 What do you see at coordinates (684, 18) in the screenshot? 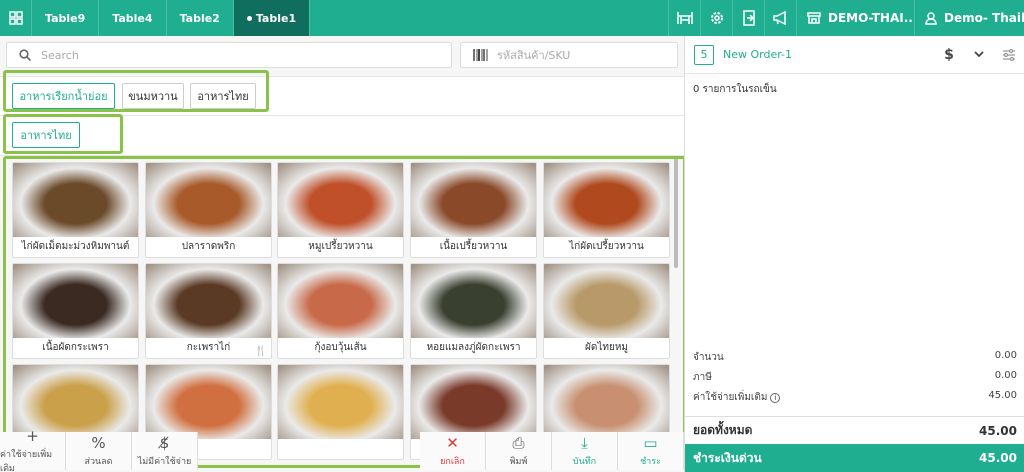
I see `table-icon` at bounding box center [684, 18].